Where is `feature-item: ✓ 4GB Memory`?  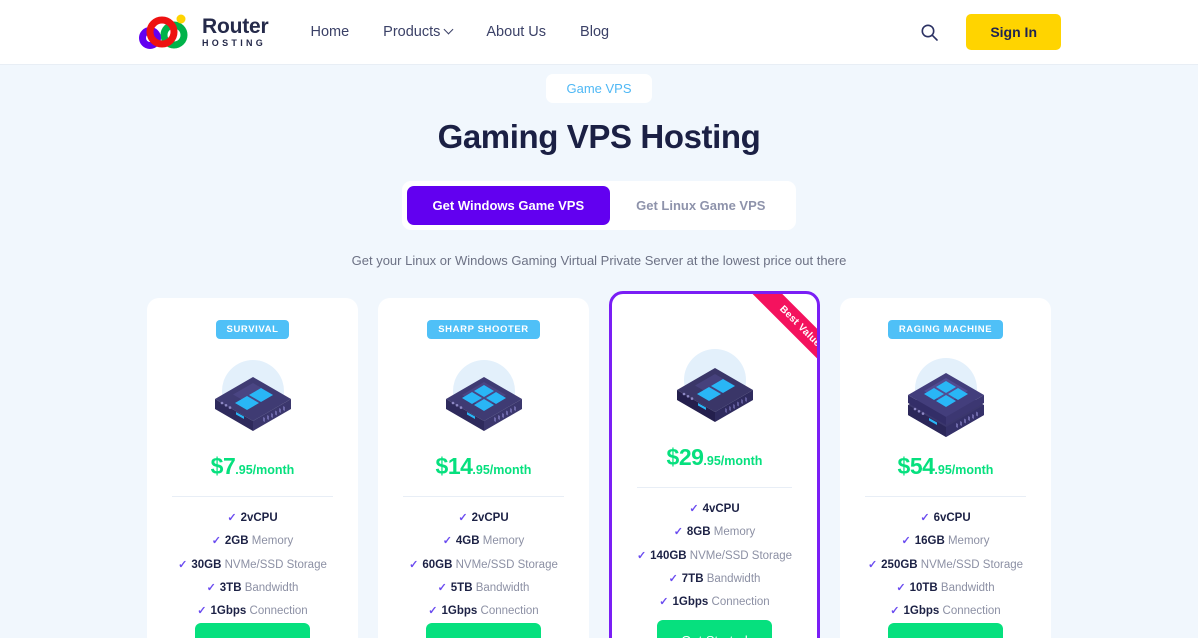 feature-item: ✓ 4GB Memory is located at coordinates (483, 541).